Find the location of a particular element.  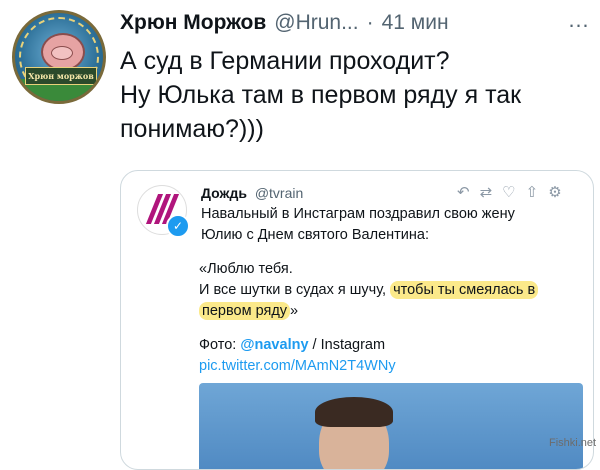

tweet-header: Хрюн Моржов @Hrun... · 41 мин is located at coordinates (284, 23).